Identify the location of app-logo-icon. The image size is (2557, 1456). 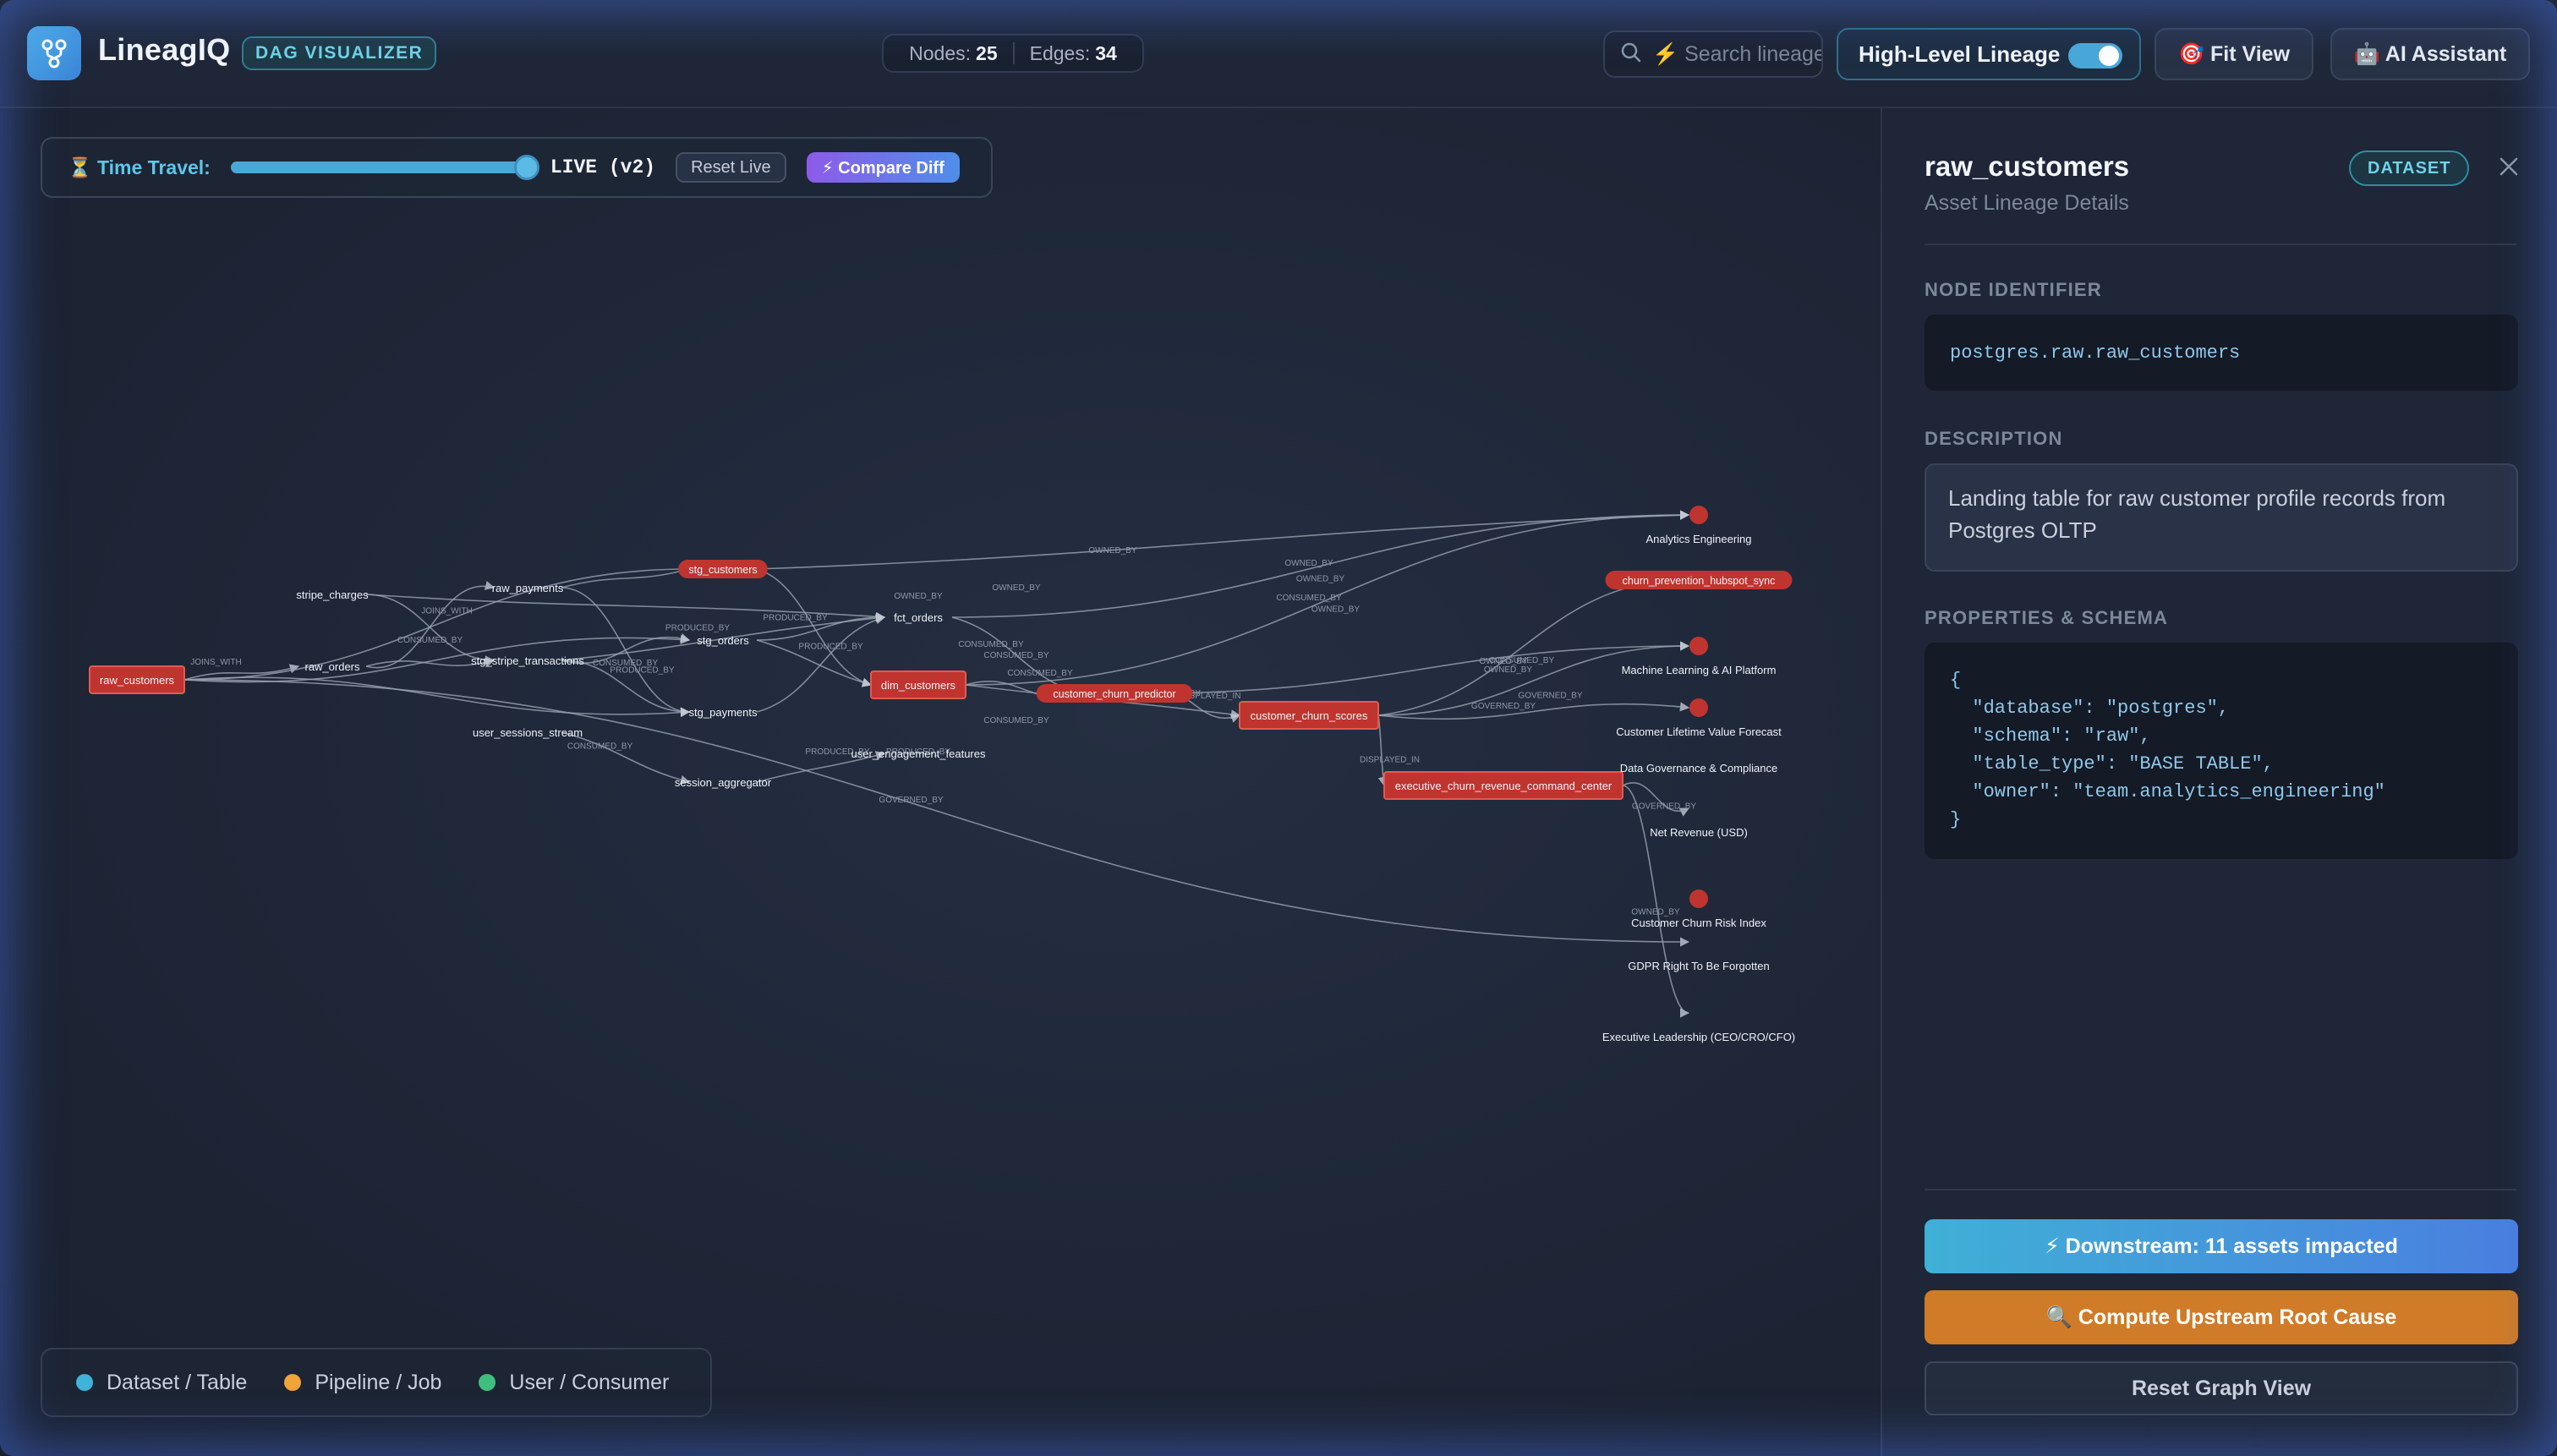
(54, 53).